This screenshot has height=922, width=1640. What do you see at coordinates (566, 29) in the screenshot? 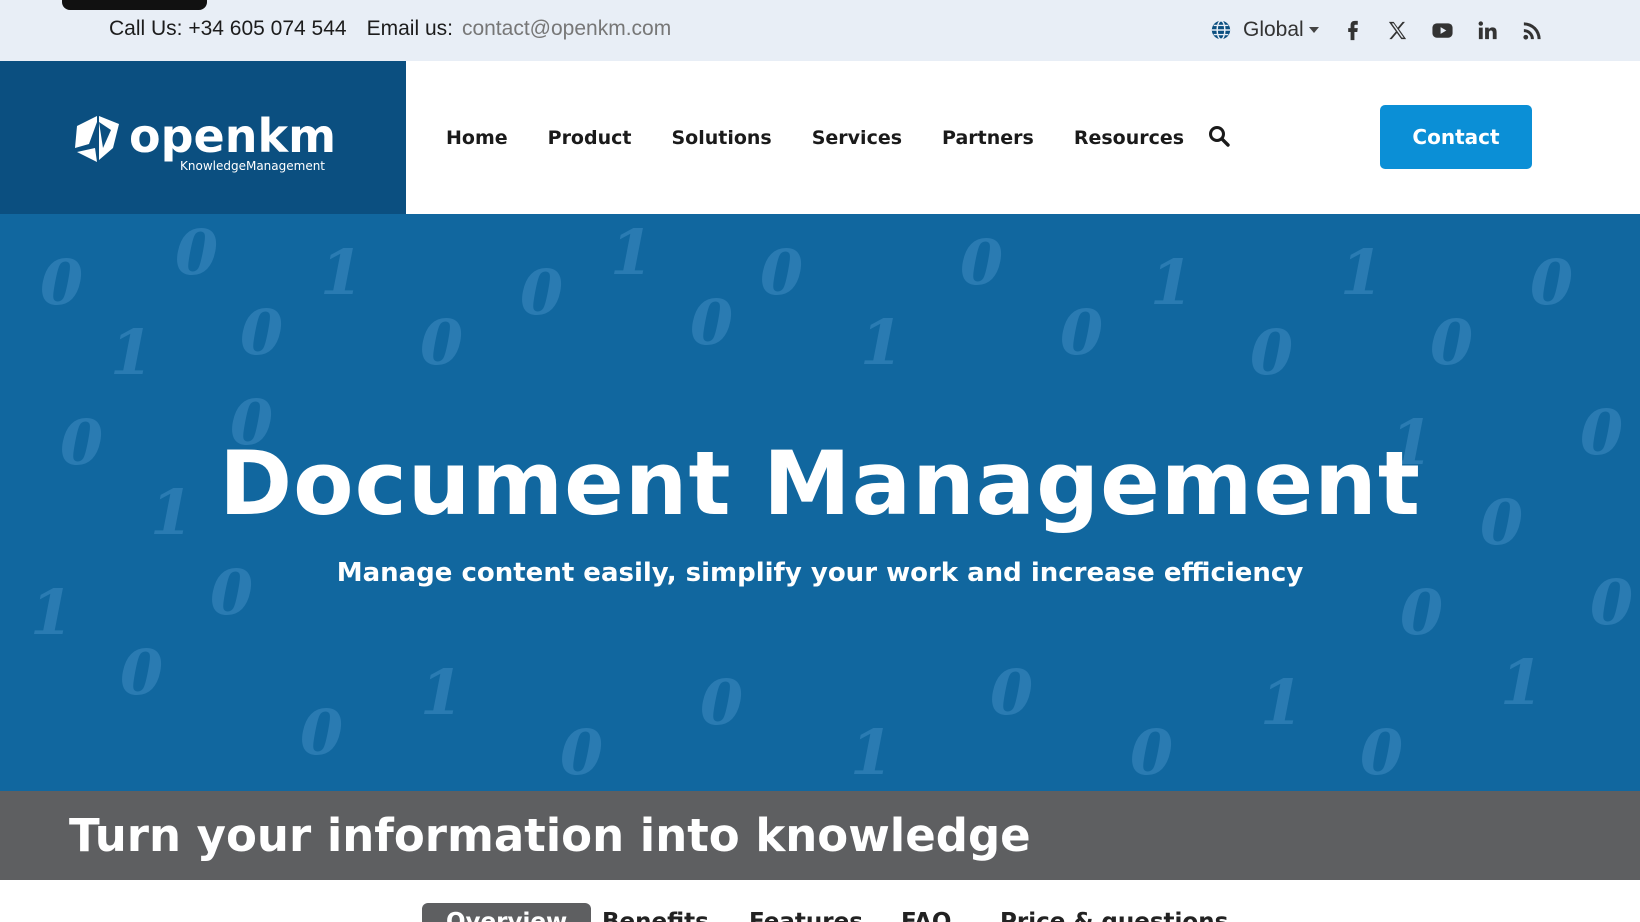
I see `email-link: contact@openkm.com` at bounding box center [566, 29].